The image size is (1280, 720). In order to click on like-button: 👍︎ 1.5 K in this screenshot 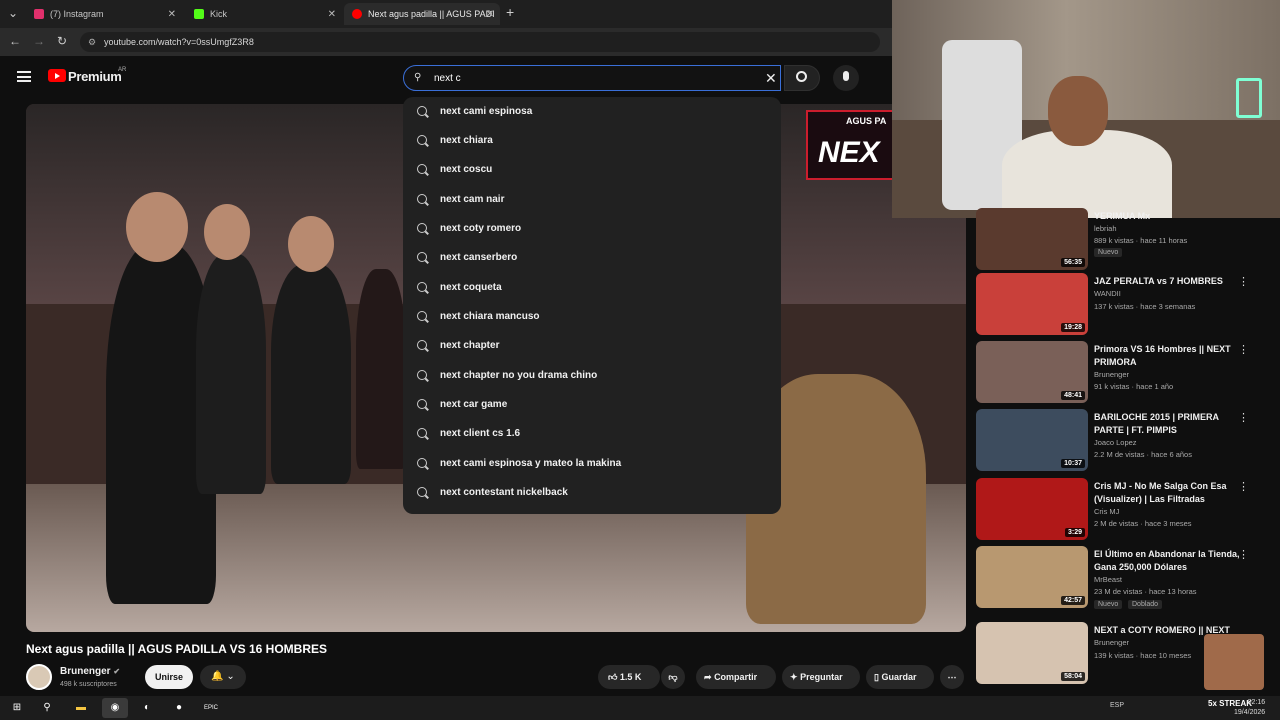, I will do `click(629, 677)`.